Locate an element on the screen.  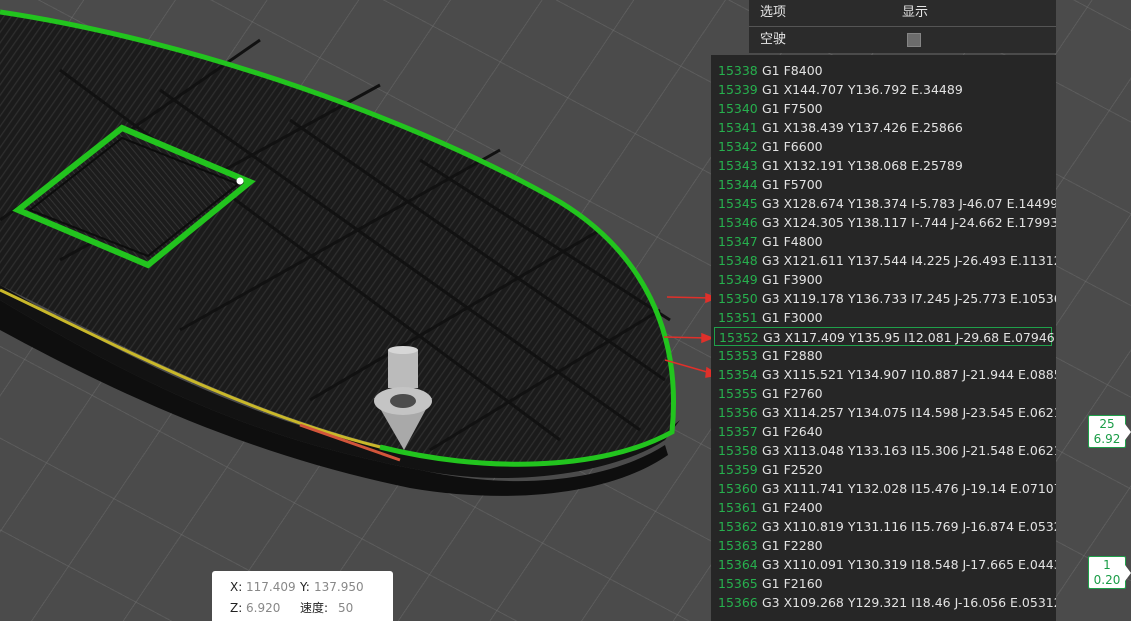
layer-slider-bottom-label: 1 0.20 is located at coordinates (1107, 572).